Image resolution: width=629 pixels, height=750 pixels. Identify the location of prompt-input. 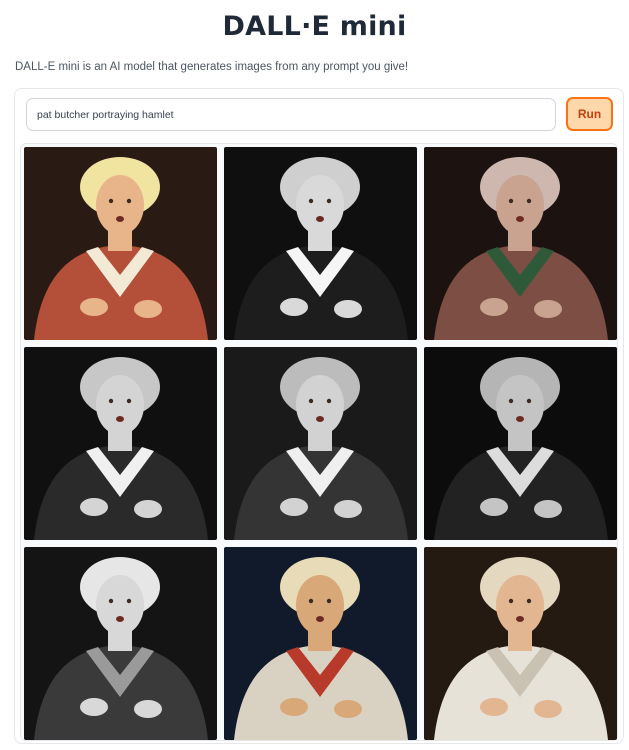
(291, 114).